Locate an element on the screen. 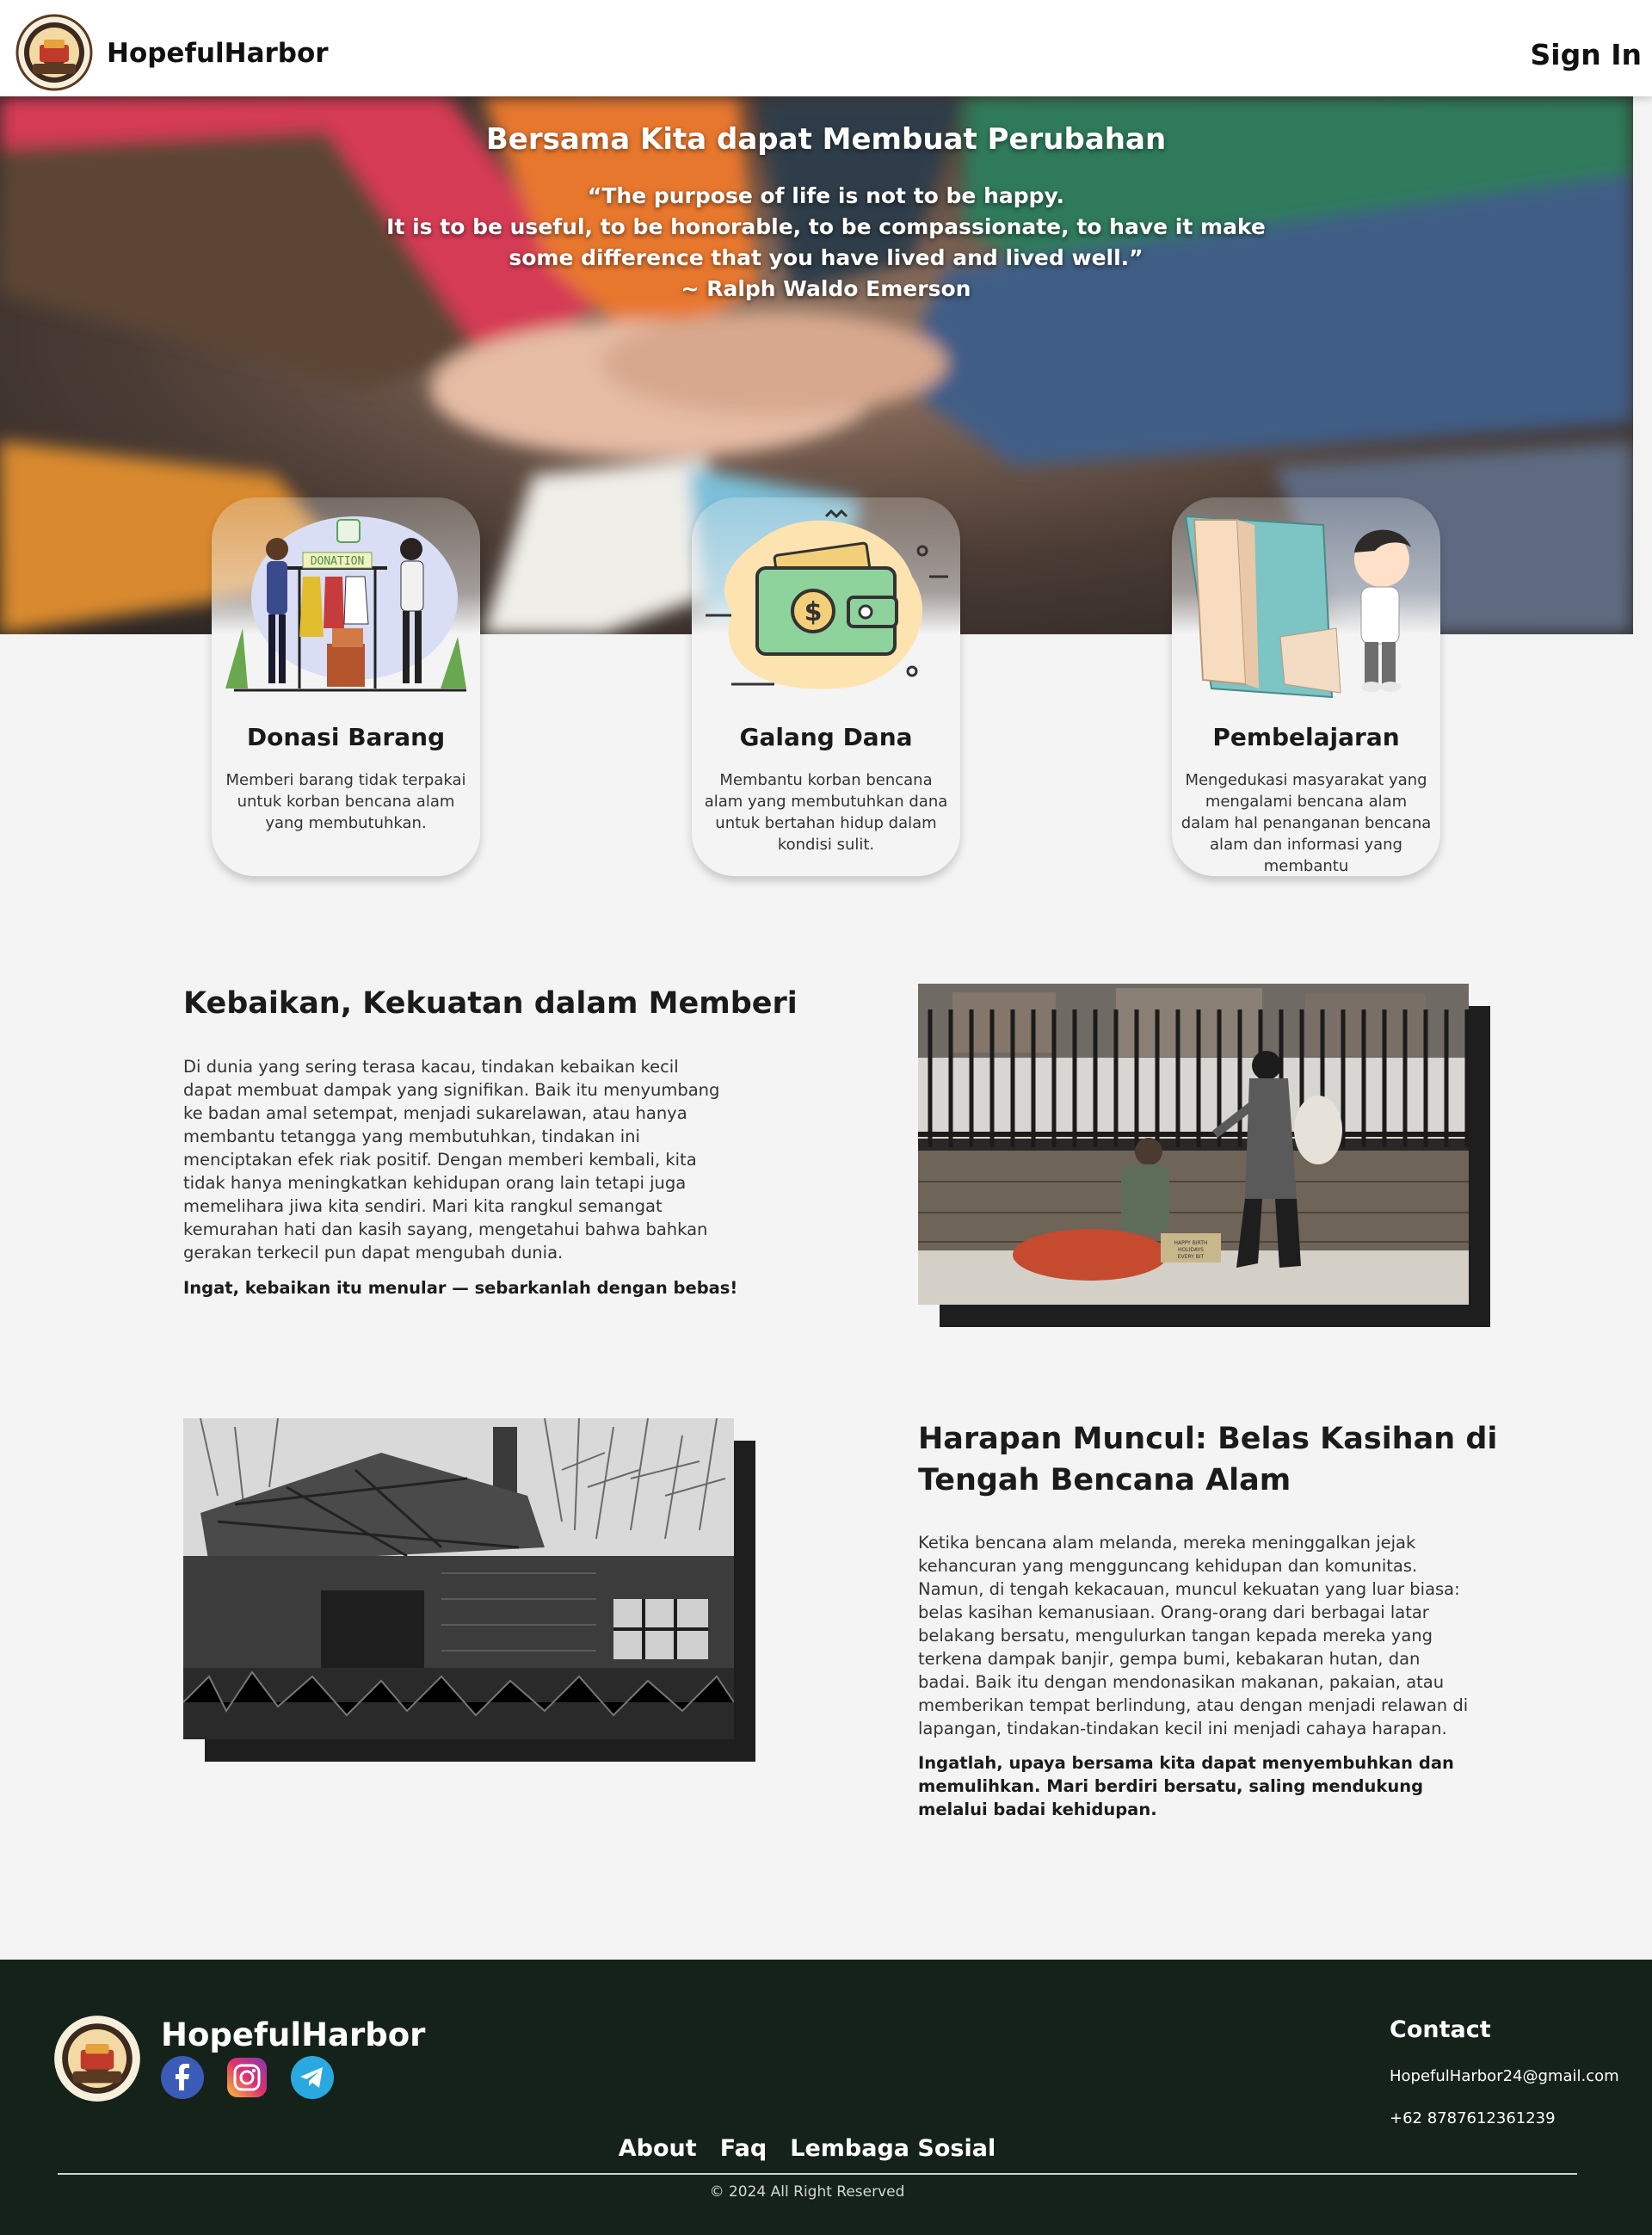  svg-text: HAPPY BIRTH is located at coordinates (1190, 1243).